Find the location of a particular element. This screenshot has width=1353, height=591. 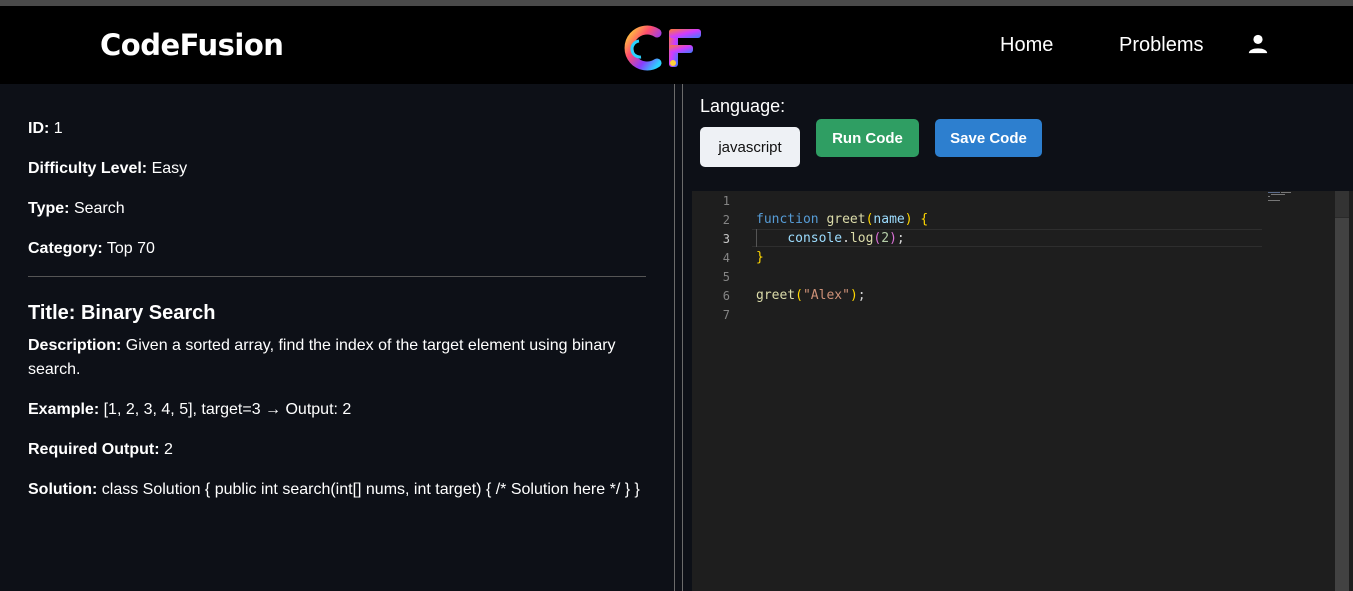

description-label: Description: is located at coordinates (75, 345).